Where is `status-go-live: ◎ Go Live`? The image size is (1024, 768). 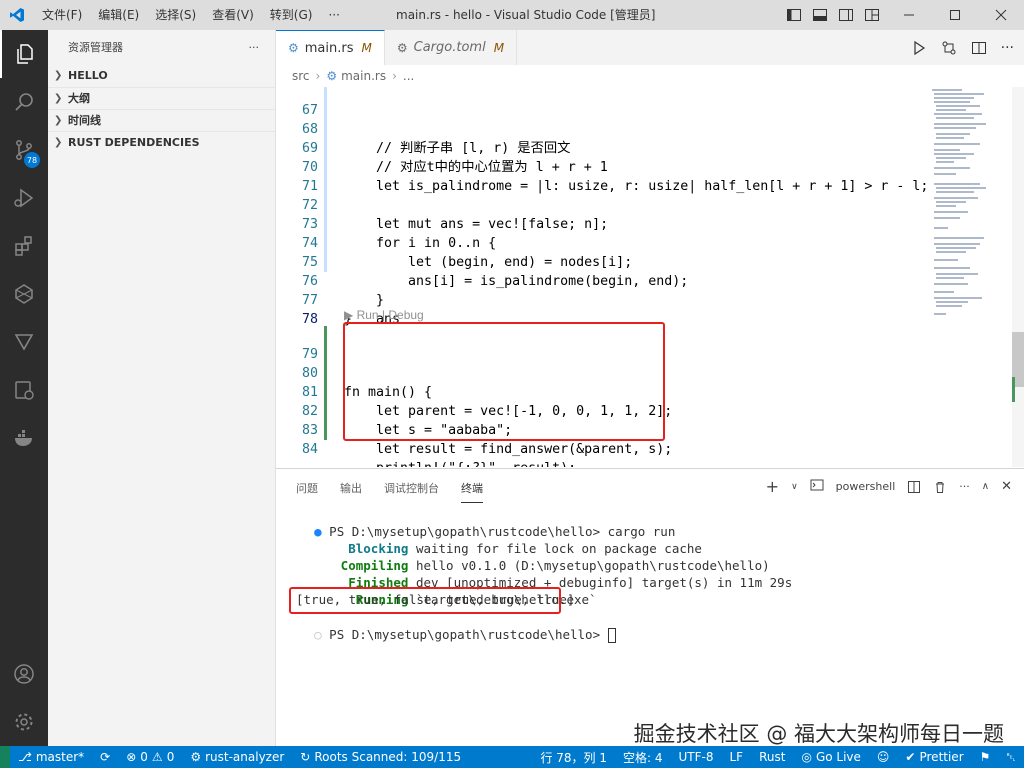 status-go-live: ◎ Go Live is located at coordinates (830, 757).